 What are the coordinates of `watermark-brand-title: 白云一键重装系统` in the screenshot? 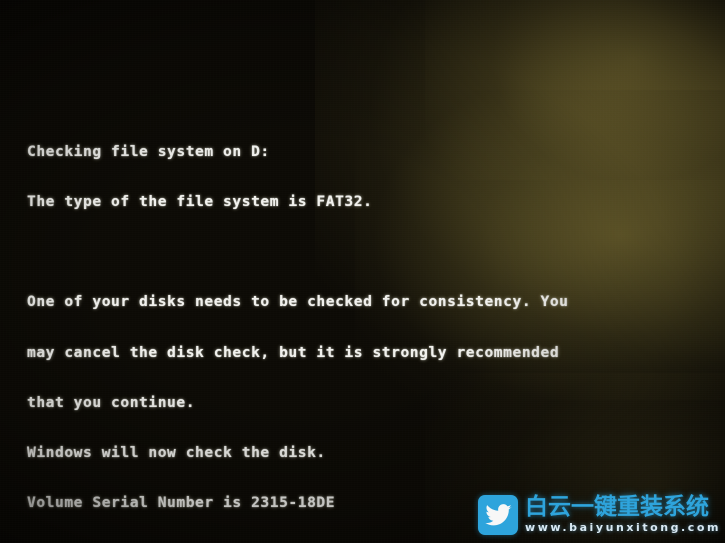 It's located at (617, 507).